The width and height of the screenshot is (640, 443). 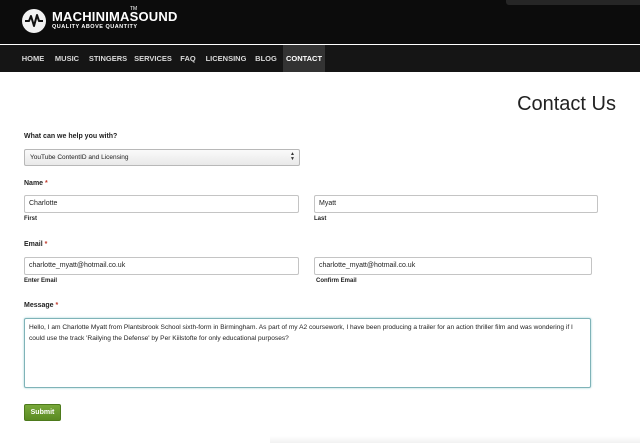 I want to click on confirm-email-input: charlotte_myatt@hotmail.co.uk, so click(x=453, y=266).